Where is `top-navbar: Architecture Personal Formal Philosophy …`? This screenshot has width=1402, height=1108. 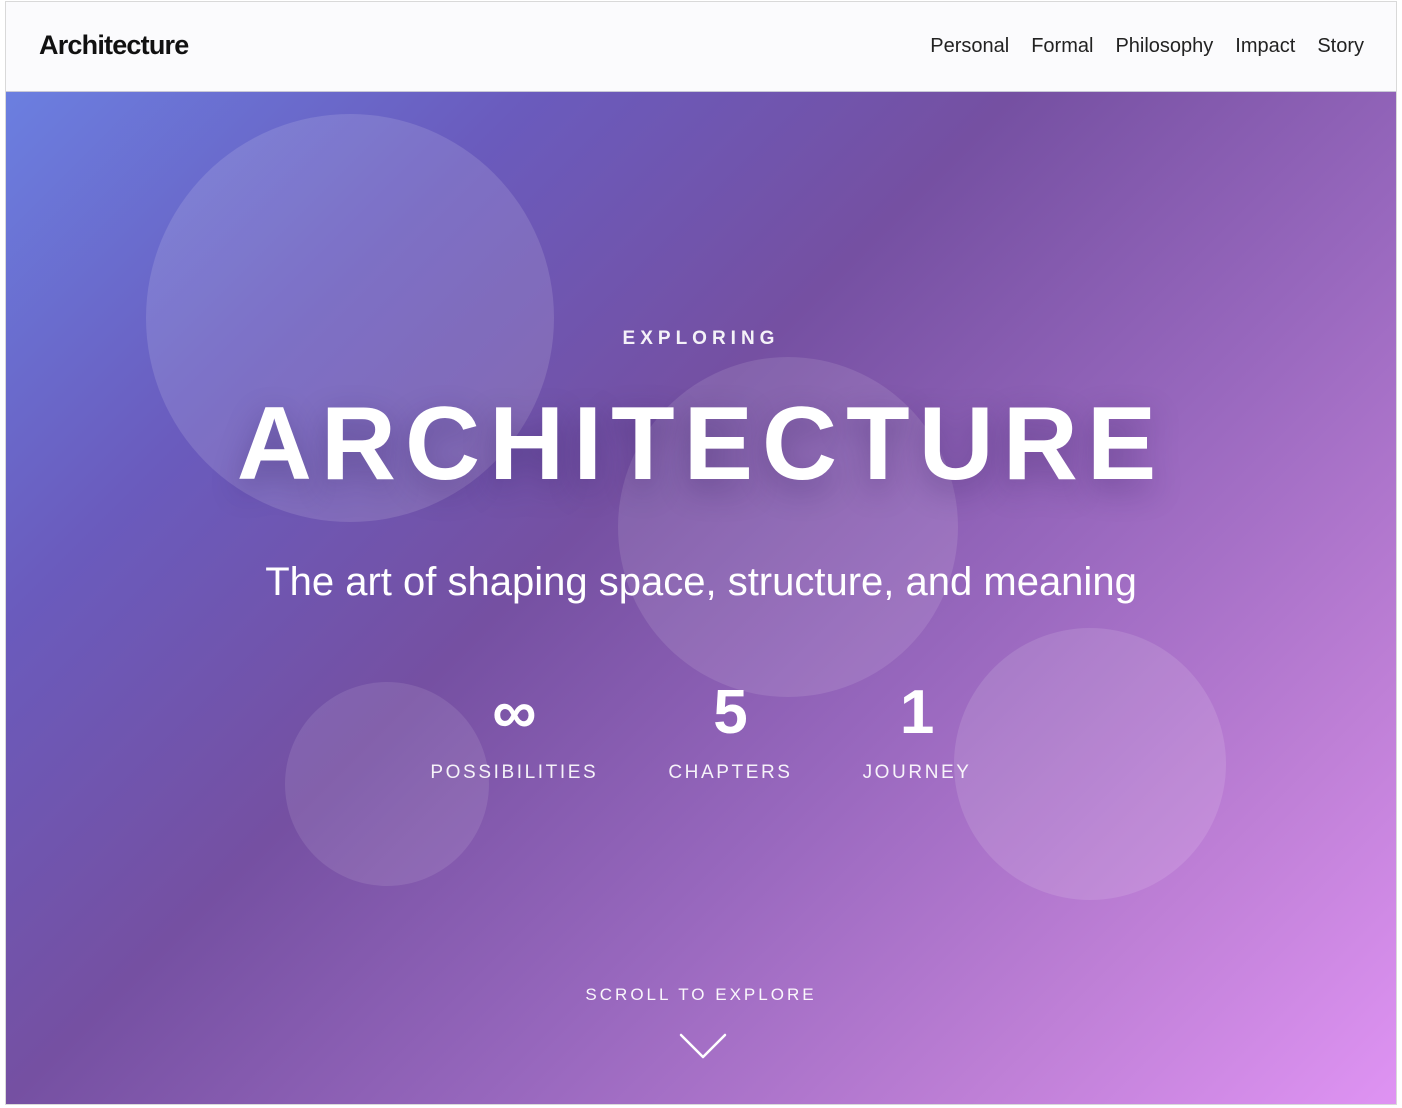
top-navbar: Architecture Personal Formal Philosophy … is located at coordinates (701, 47).